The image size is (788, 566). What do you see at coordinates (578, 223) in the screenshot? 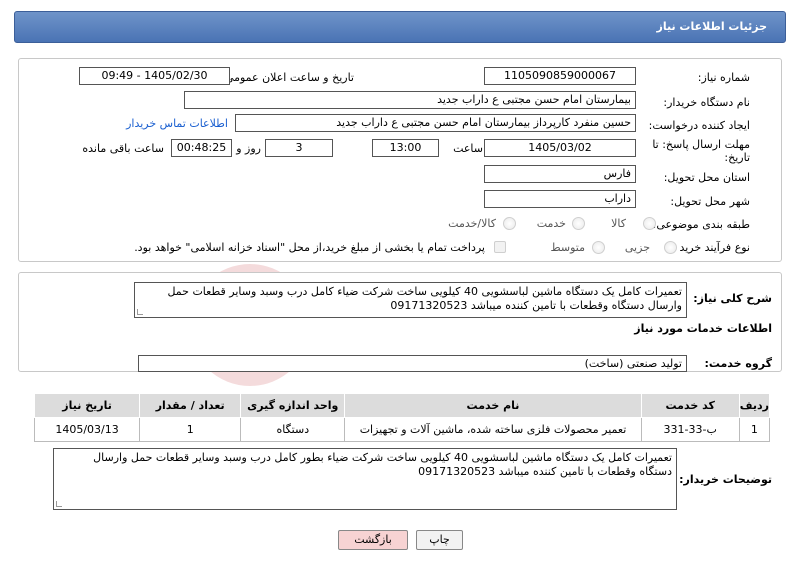
I see `category-radio-service` at bounding box center [578, 223].